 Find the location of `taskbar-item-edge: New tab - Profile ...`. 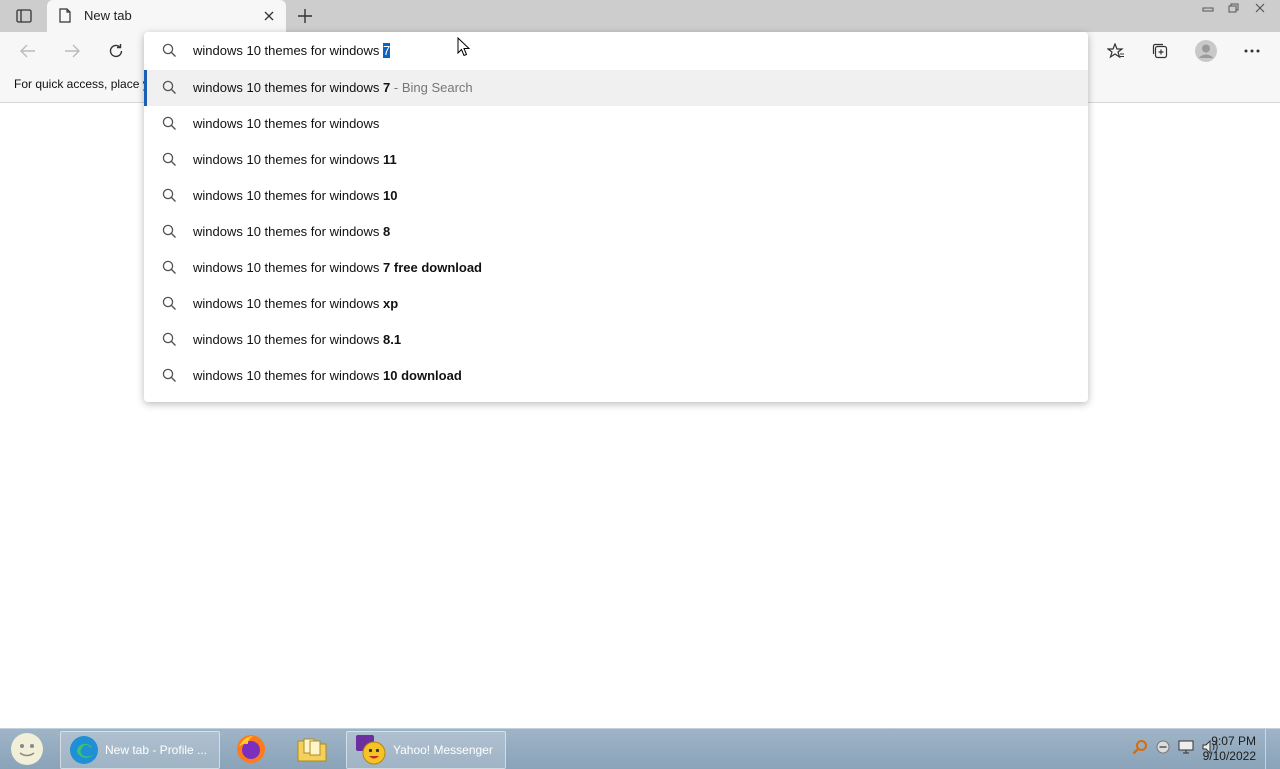

taskbar-item-edge: New tab - Profile ... is located at coordinates (140, 750).